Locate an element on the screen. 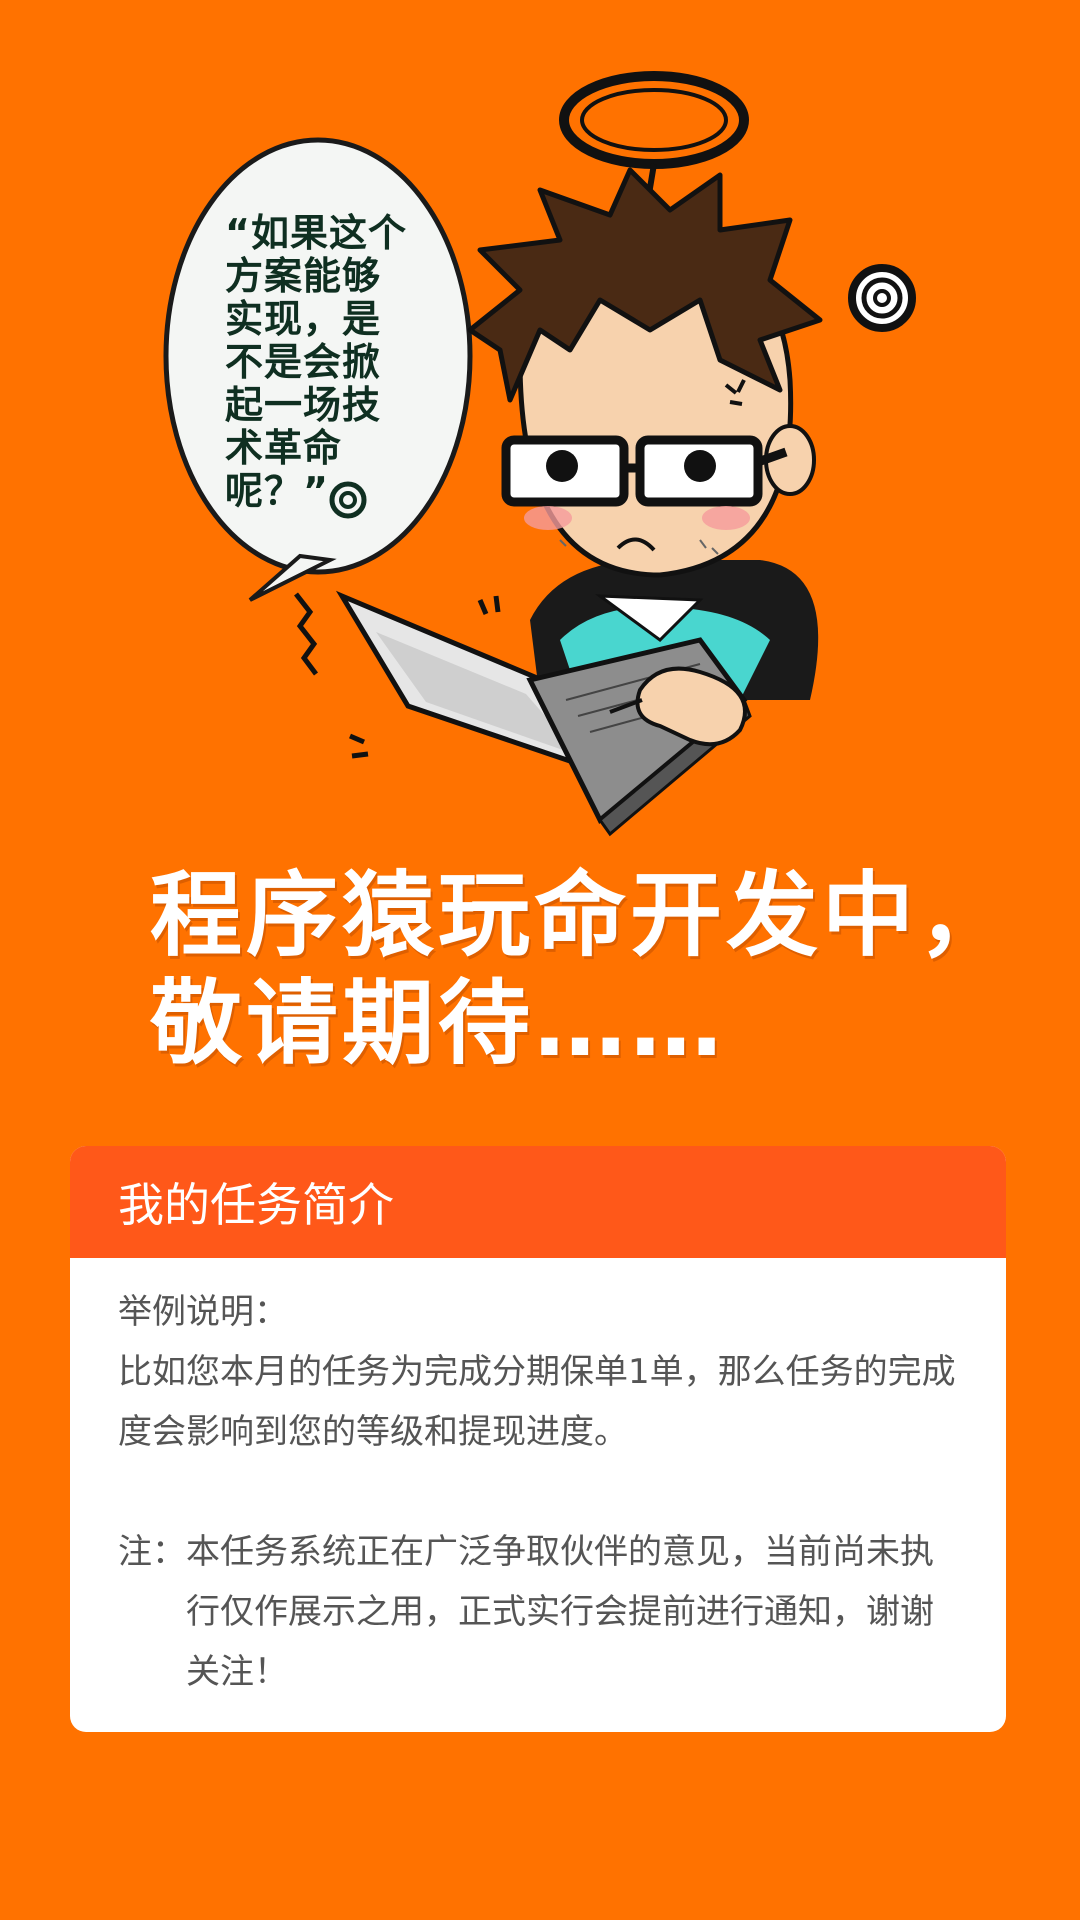 This screenshot has height=1920, width=1080. headline-line-1: 程序猿玩命开发中， is located at coordinates (582, 915).